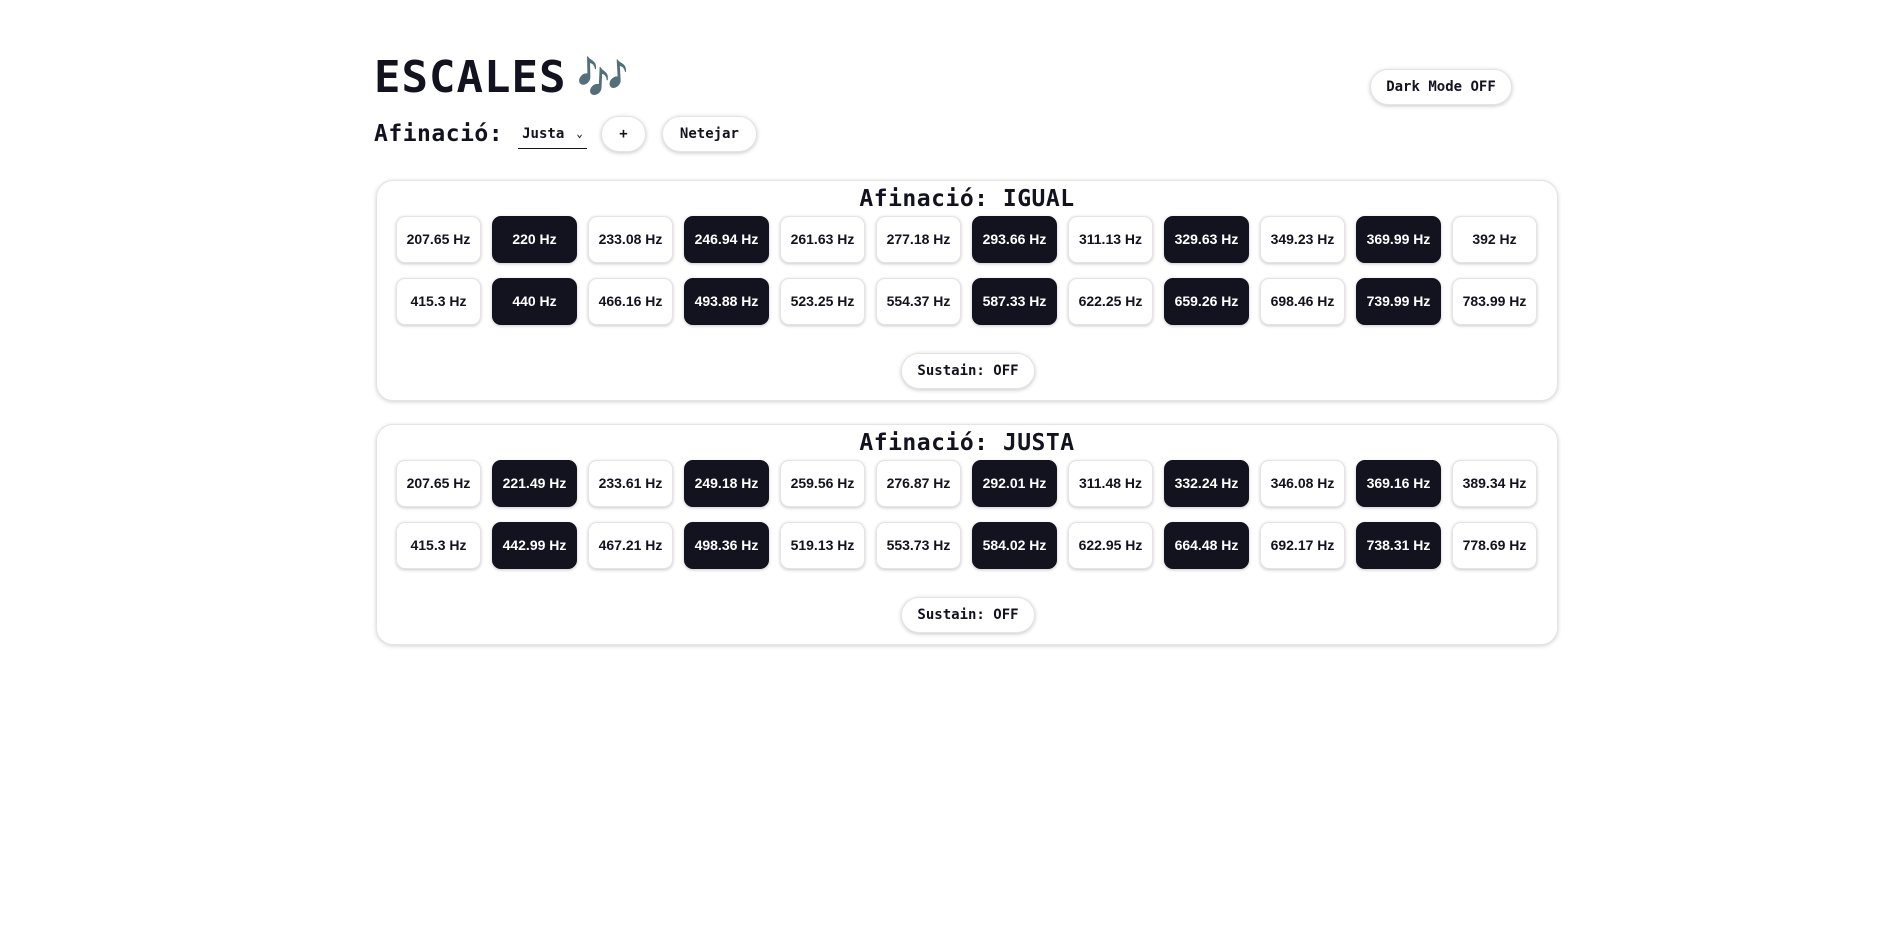  I want to click on note-key-button: 622.25 Hz, so click(1110, 301).